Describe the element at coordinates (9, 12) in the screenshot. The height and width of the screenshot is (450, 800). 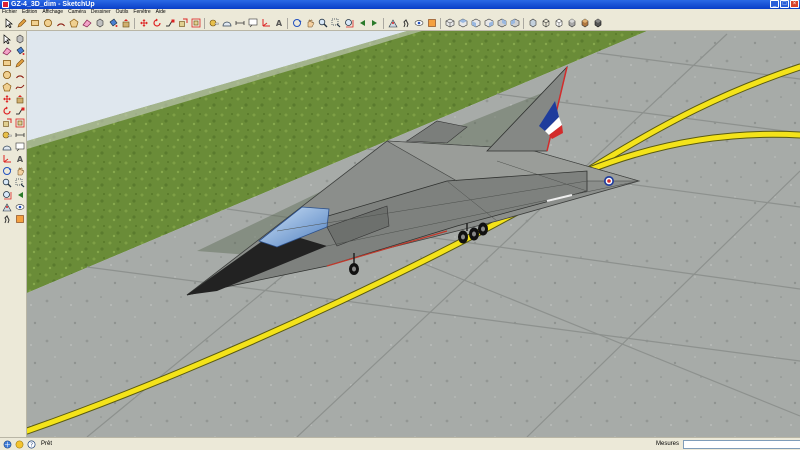
I see `menu-fichier: Fichier` at that location.